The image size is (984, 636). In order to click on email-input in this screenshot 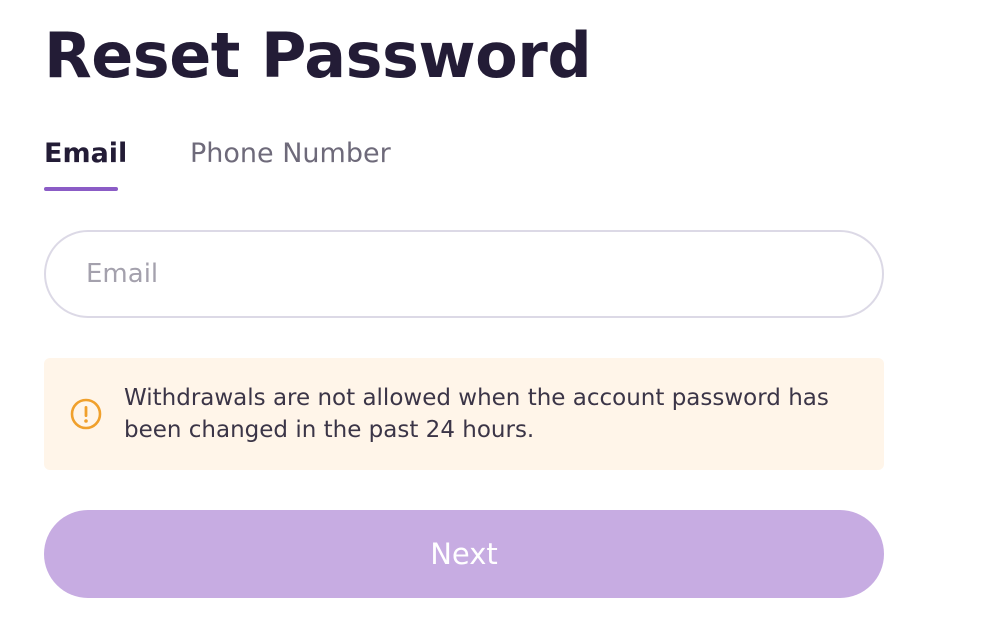, I will do `click(464, 274)`.